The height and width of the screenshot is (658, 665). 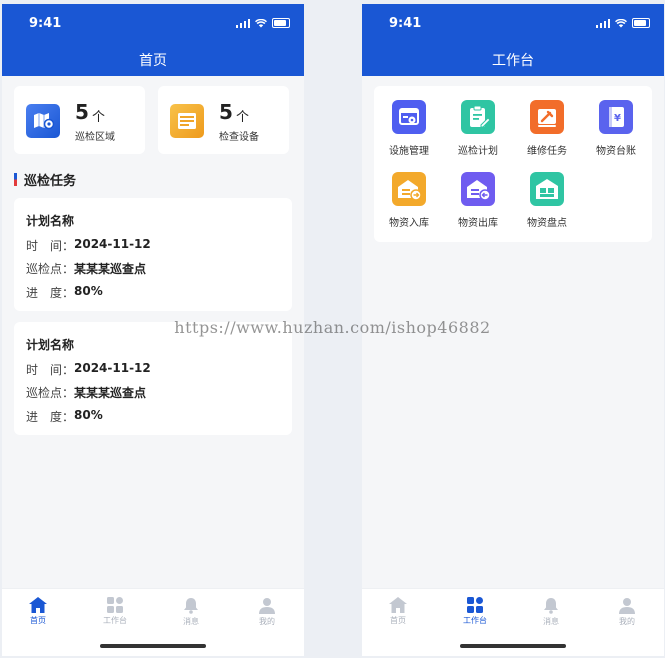 I want to click on warehouse-out-icon, so click(x=478, y=189).